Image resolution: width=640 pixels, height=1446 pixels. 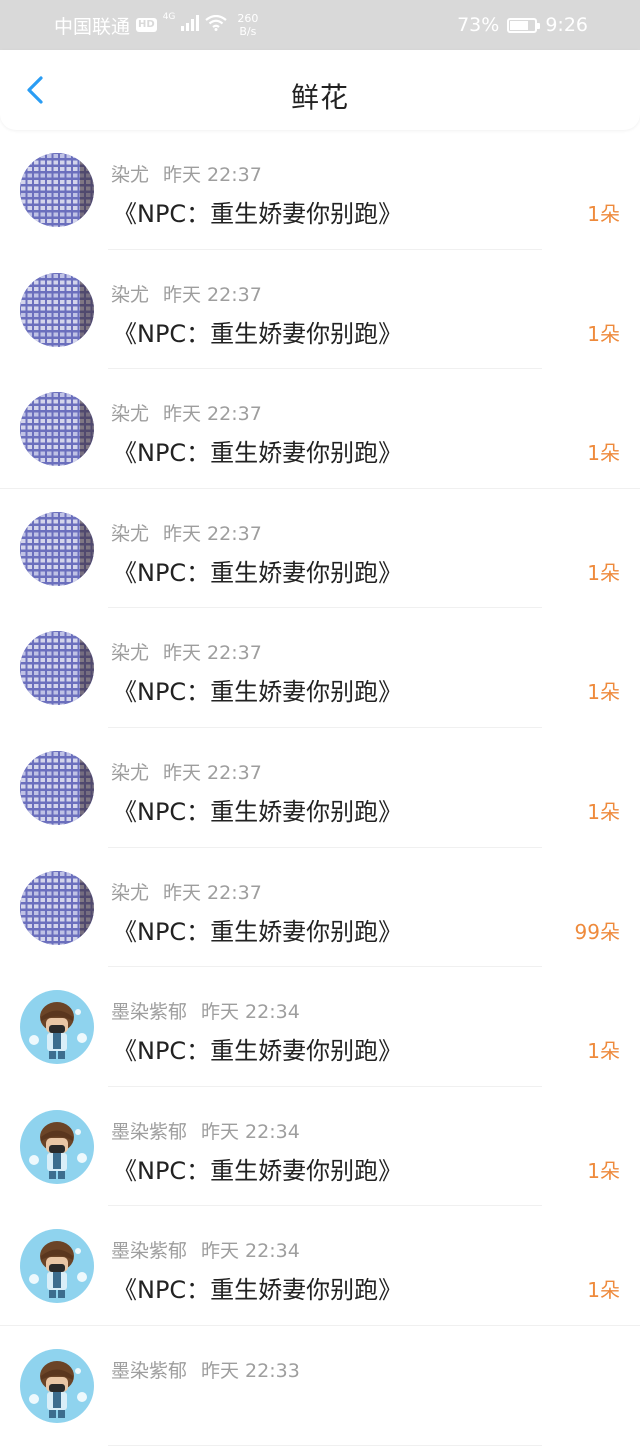 I want to click on network-speed-value: 260, so click(x=248, y=18).